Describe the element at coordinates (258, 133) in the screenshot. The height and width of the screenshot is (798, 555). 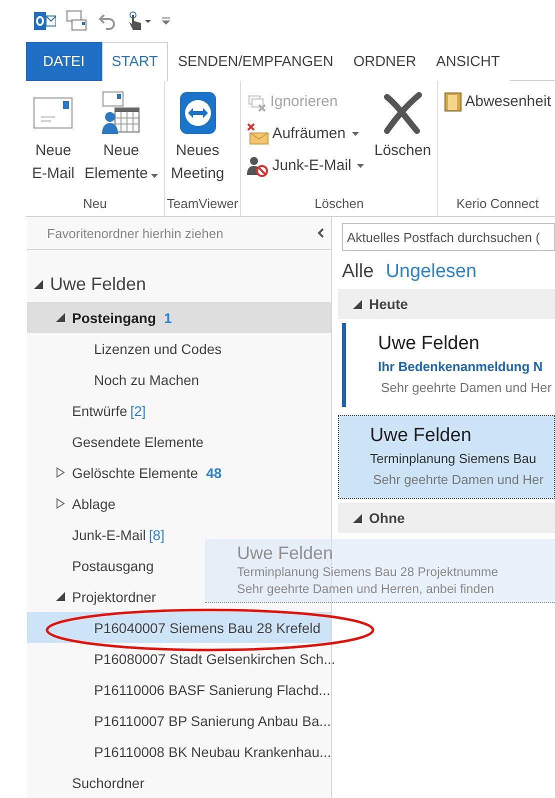
I see `cleanup-envelope-icon` at that location.